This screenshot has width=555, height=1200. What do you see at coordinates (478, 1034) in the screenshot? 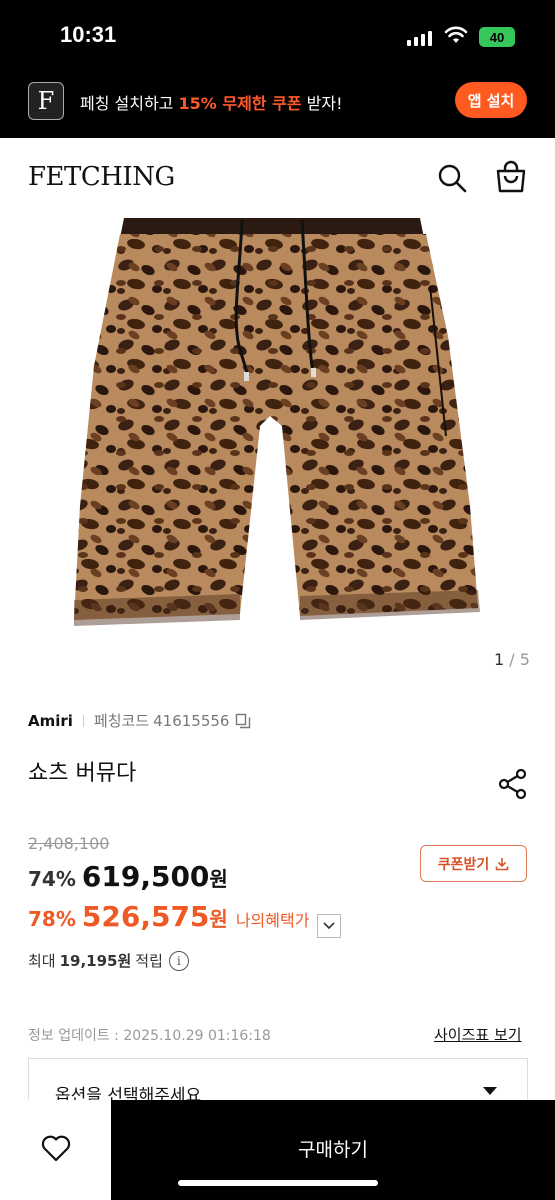
I see `size-chart-link: 사이즈표 보기` at bounding box center [478, 1034].